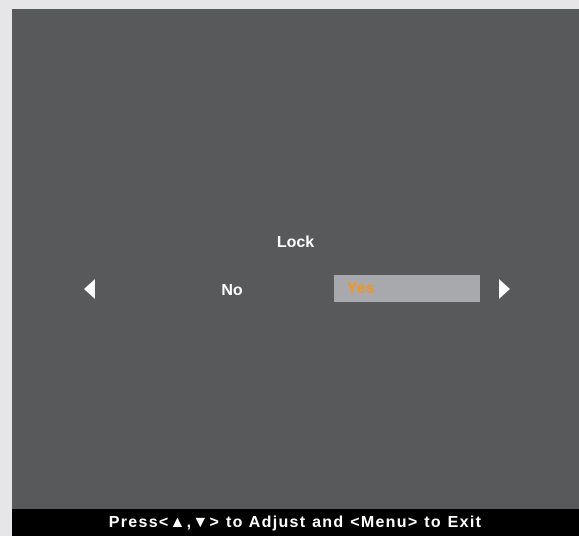 This screenshot has height=536, width=579. What do you see at coordinates (361, 288) in the screenshot?
I see `option-yes-label: Yes` at bounding box center [361, 288].